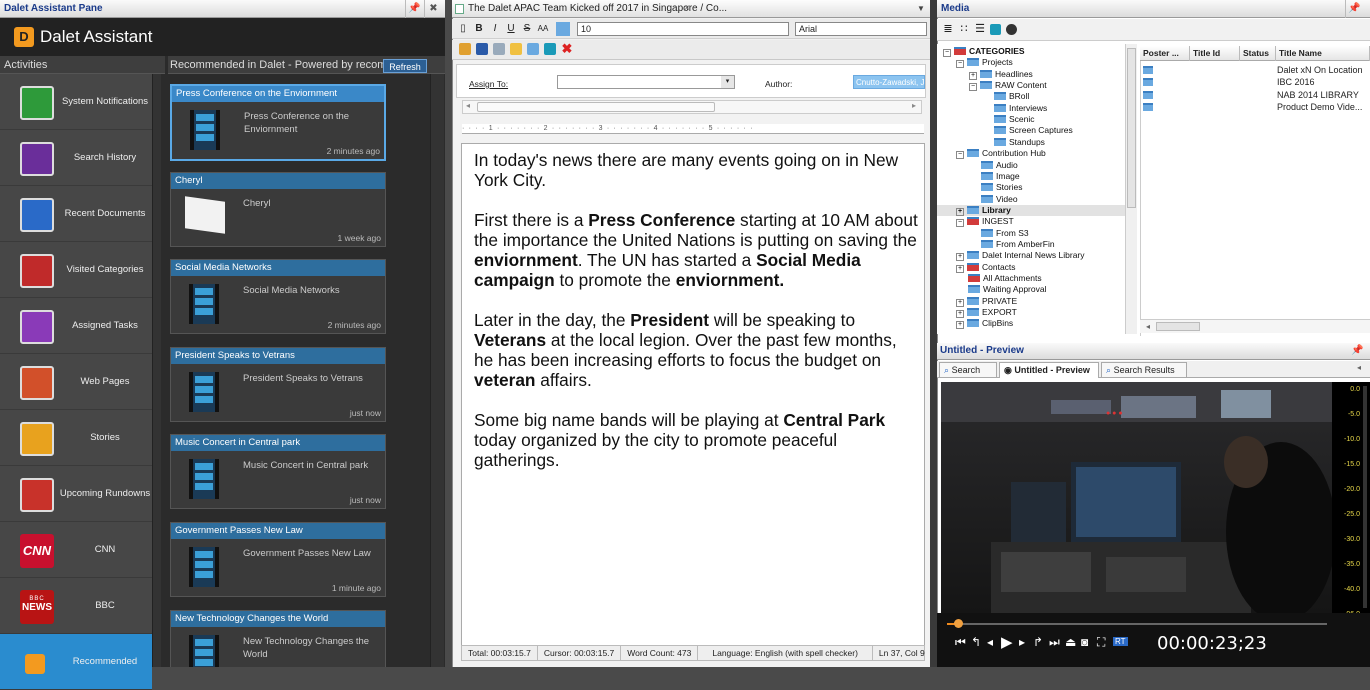 This screenshot has width=1370, height=690. What do you see at coordinates (76, 550) in the screenshot?
I see `activity-item: CNN CNN` at bounding box center [76, 550].